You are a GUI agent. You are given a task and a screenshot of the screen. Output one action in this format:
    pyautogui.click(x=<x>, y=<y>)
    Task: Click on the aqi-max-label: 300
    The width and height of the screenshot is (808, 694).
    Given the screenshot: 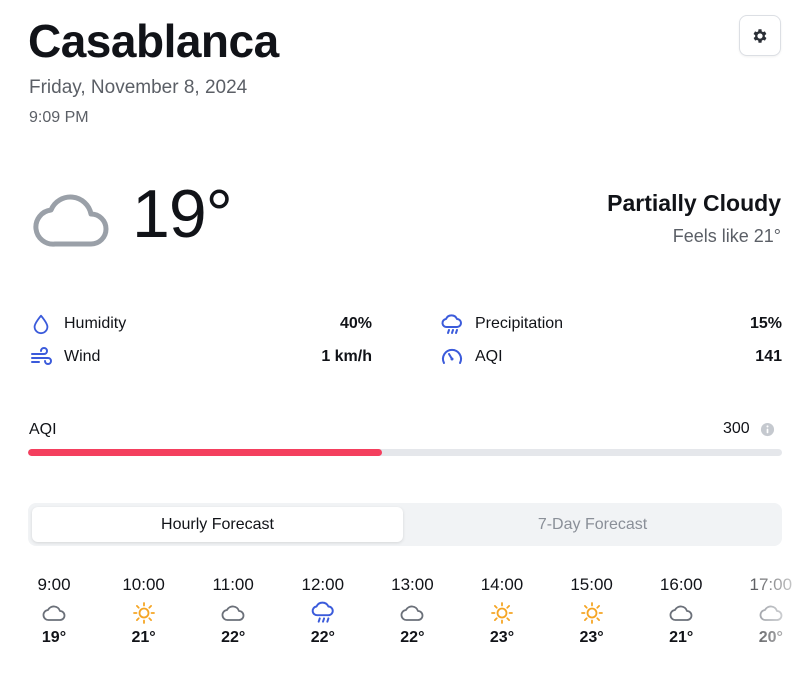 What is the action you would take?
    pyautogui.click(x=736, y=428)
    